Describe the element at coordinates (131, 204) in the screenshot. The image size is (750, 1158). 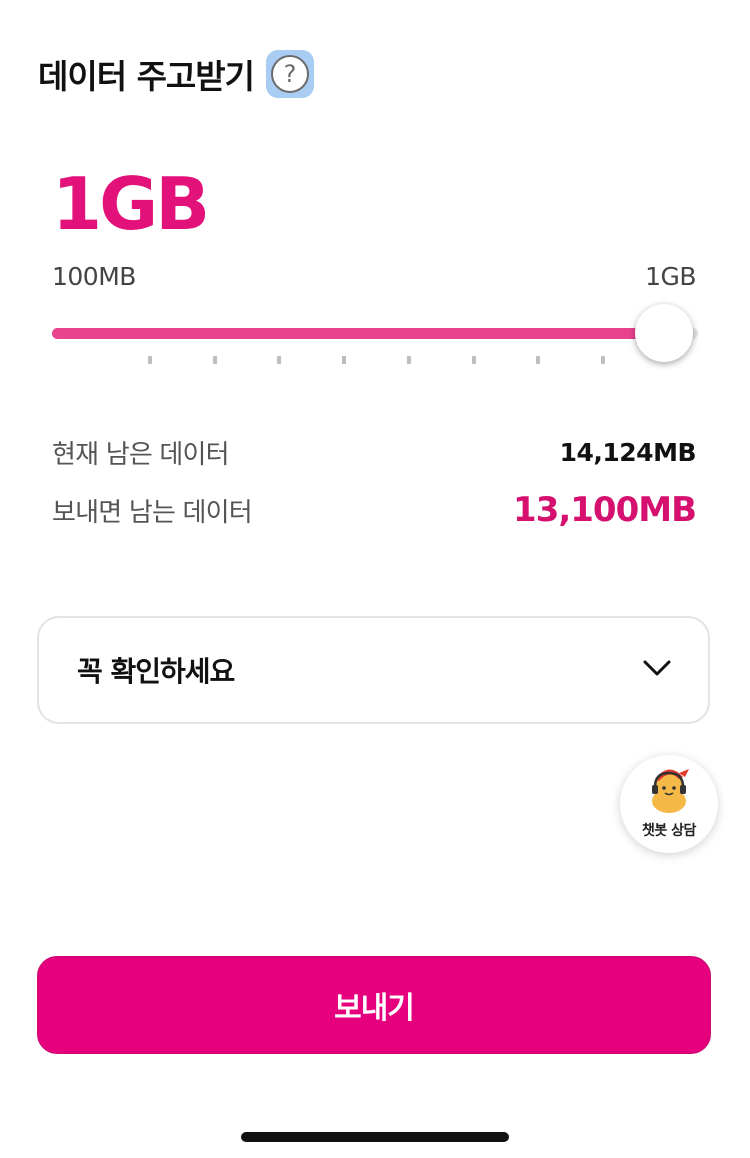
I see `selected-amount: 1GB` at that location.